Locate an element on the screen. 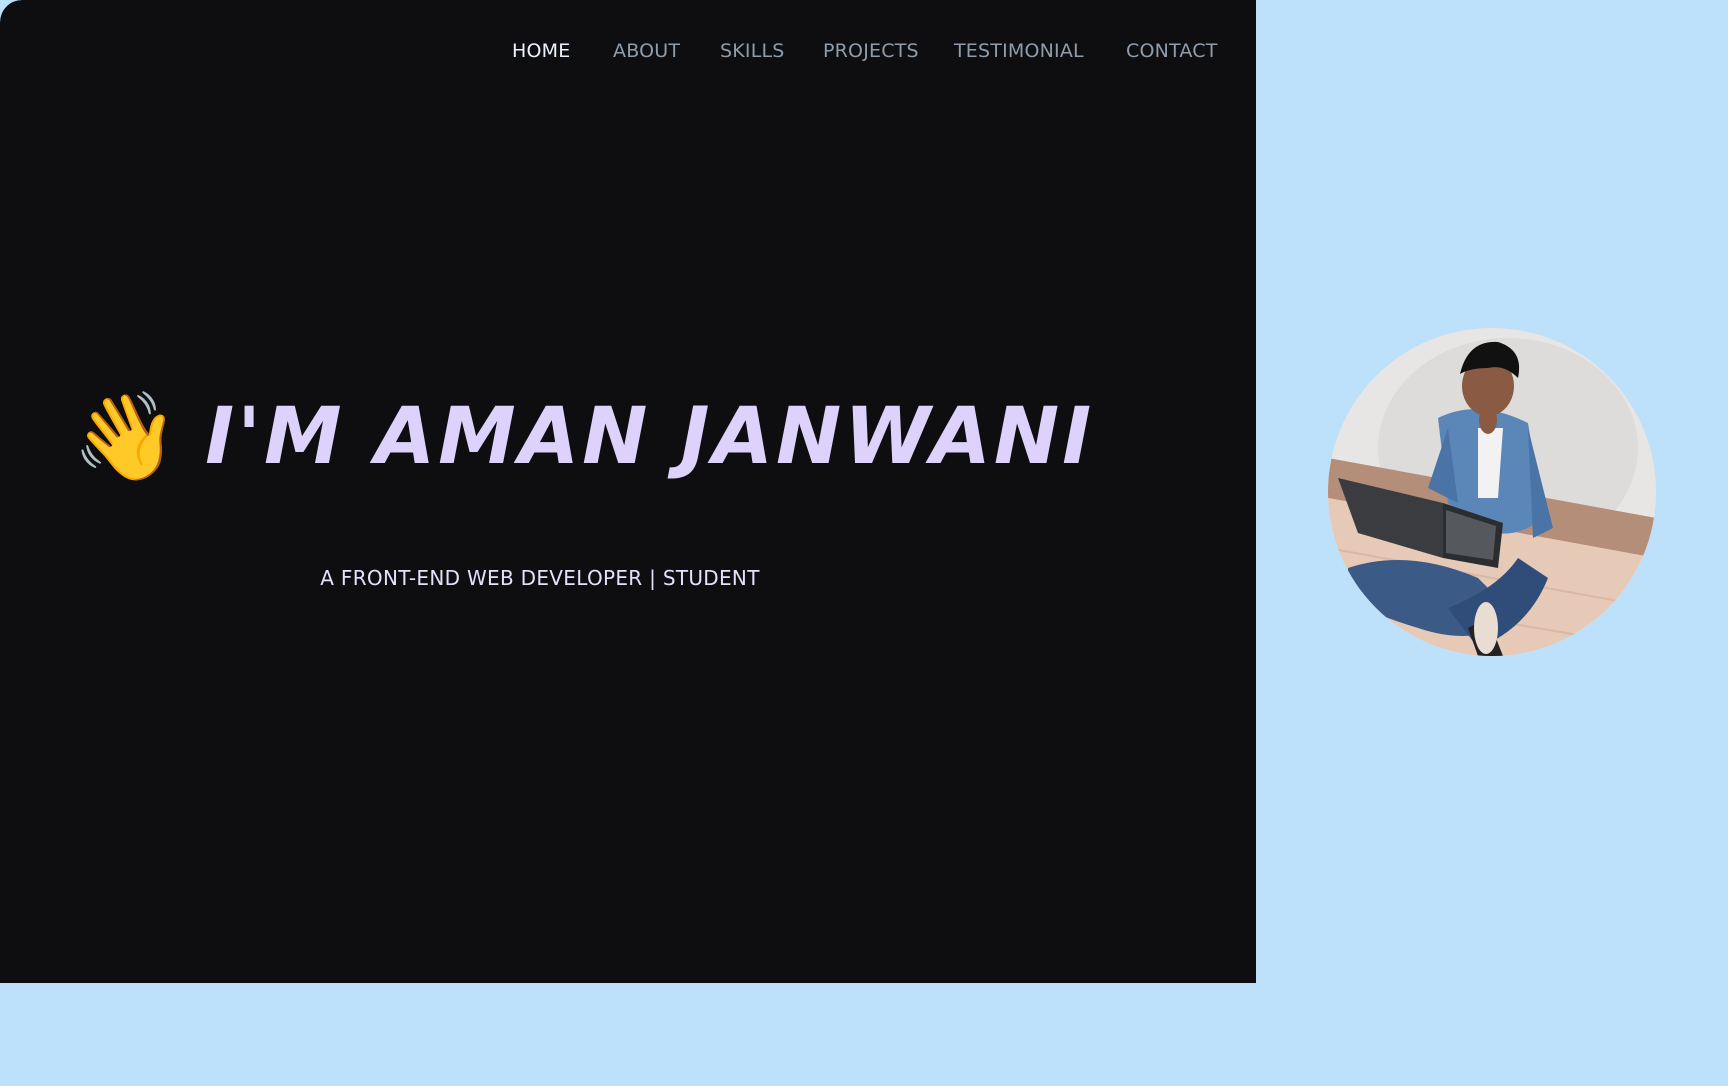  hero-greeting: 👋 I'M AMAN JANWANI is located at coordinates (583, 437).